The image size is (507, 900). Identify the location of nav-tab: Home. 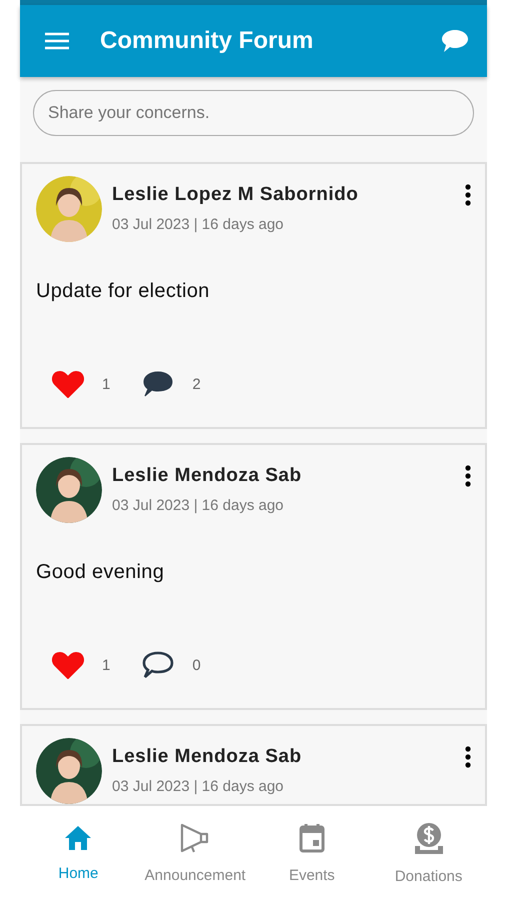
(78, 853).